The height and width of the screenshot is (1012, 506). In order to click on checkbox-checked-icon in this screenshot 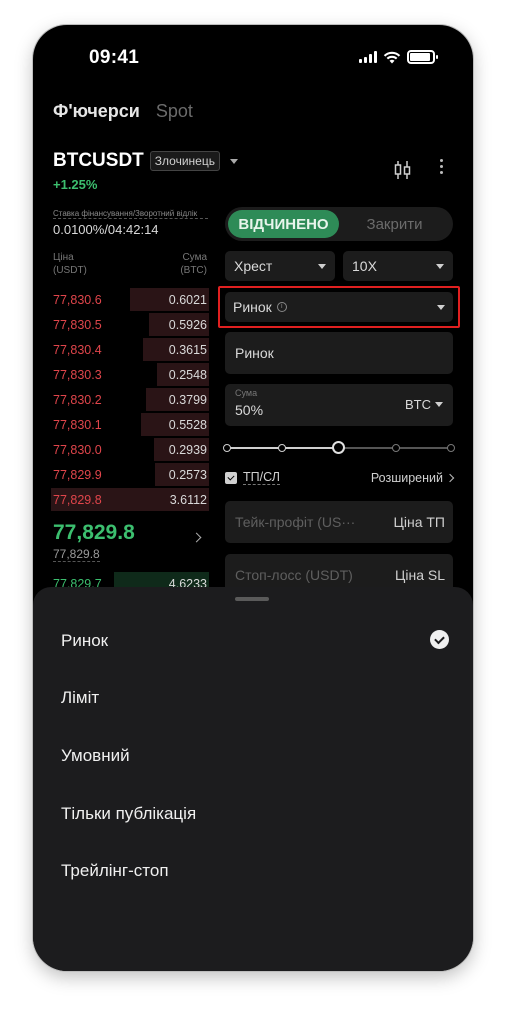, I will do `click(231, 477)`.